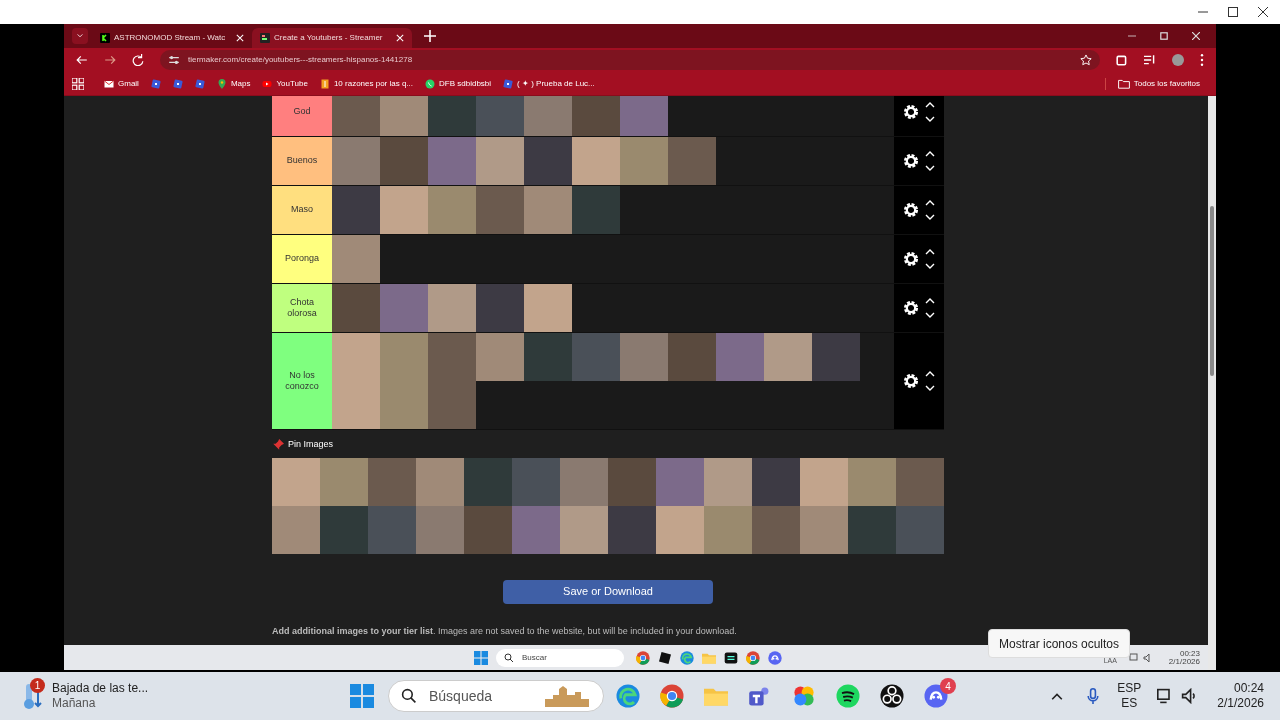 This screenshot has height=720, width=1280. Describe the element at coordinates (848, 696) in the screenshot. I see `sound-waves-logo-icon` at that location.